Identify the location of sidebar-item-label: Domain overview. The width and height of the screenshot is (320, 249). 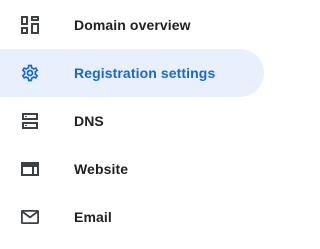
(132, 25).